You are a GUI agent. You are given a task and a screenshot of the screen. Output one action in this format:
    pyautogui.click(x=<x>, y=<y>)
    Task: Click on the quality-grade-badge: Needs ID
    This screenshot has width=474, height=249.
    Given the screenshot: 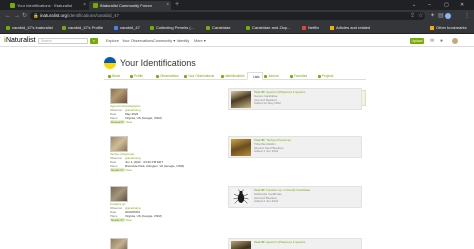 What is the action you would take?
    pyautogui.click(x=117, y=220)
    